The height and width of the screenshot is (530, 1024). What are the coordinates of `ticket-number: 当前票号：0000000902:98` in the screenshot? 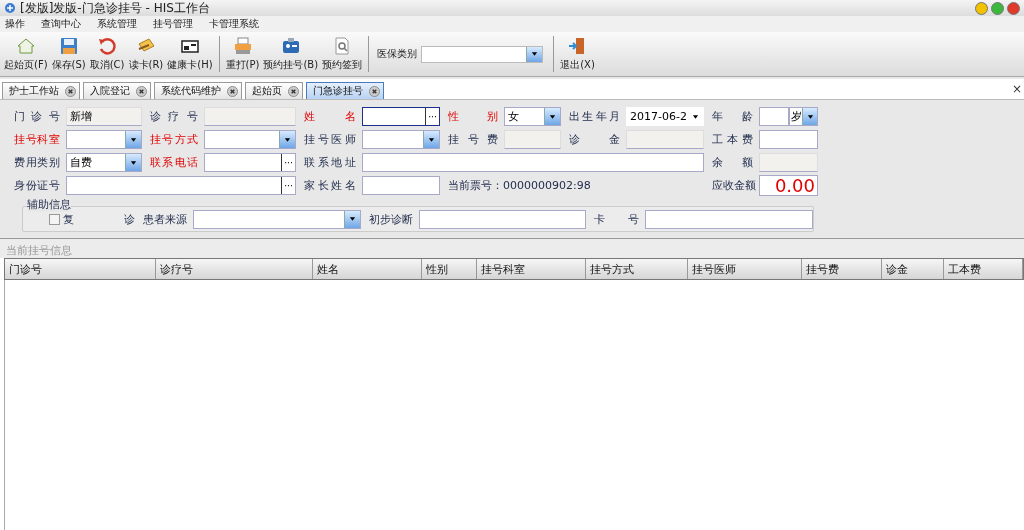 It's located at (519, 185).